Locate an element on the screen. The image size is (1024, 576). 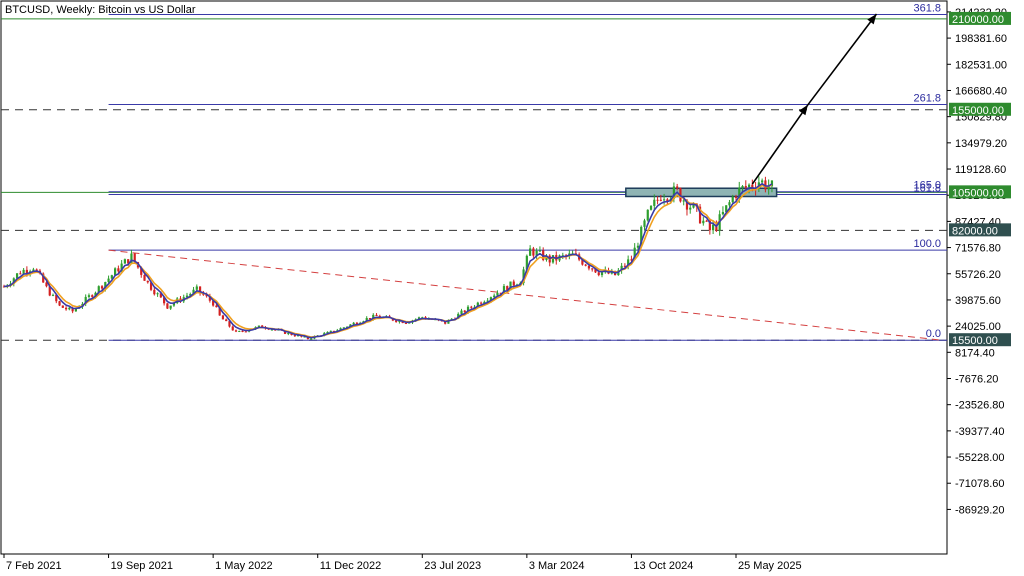
fib-level-label: 261.8 is located at coordinates (927, 98).